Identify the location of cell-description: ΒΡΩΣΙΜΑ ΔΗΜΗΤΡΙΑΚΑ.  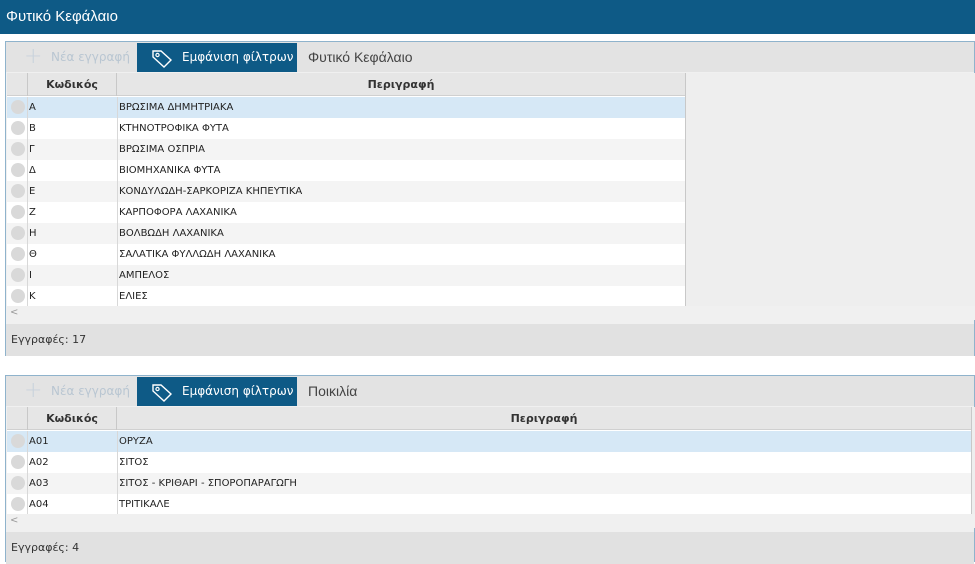
(176, 107).